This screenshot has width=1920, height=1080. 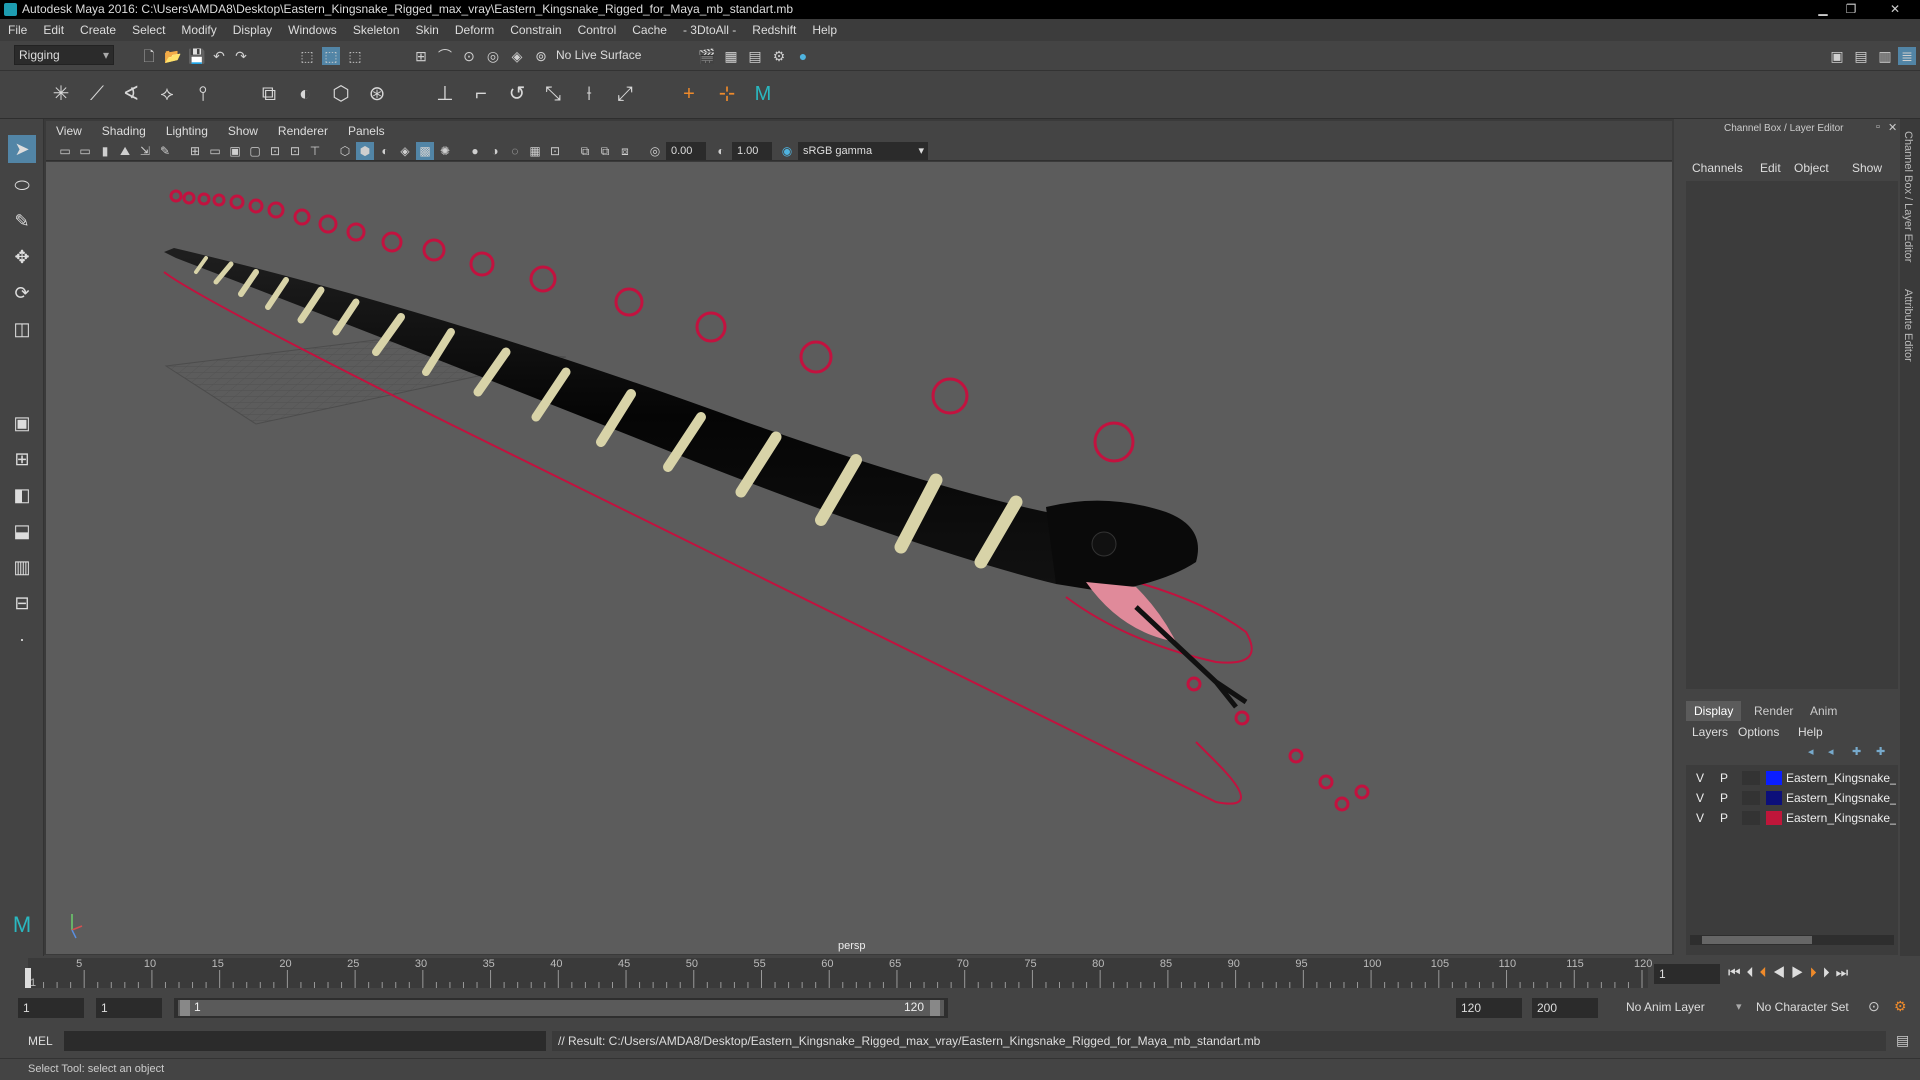 What do you see at coordinates (535, 151) in the screenshot?
I see `anti-aliasing-icon: ▦` at bounding box center [535, 151].